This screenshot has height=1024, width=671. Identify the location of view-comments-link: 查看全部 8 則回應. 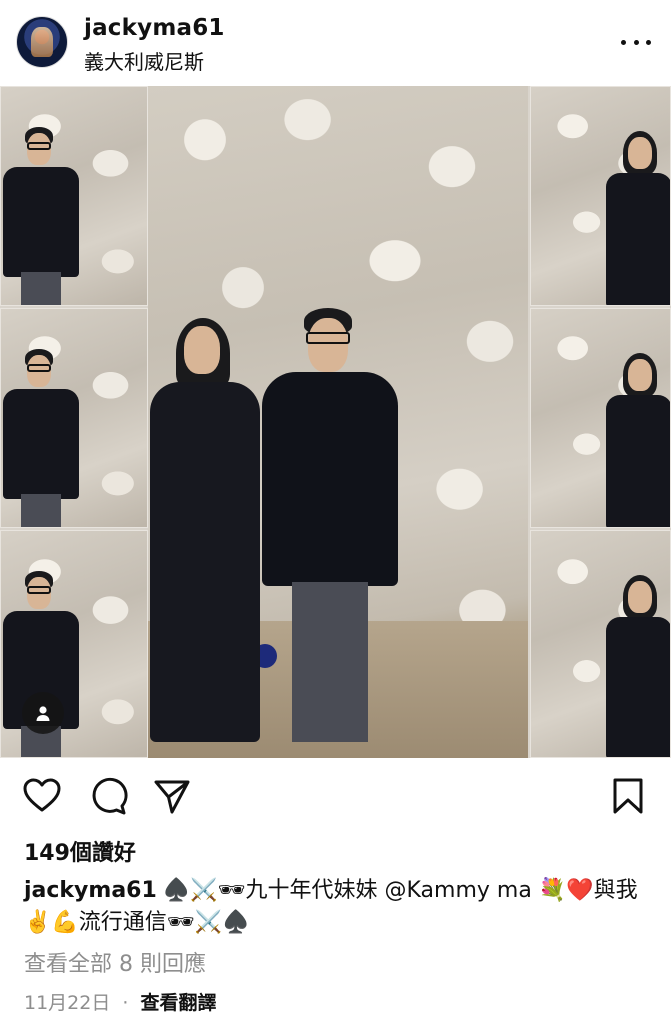
(115, 962).